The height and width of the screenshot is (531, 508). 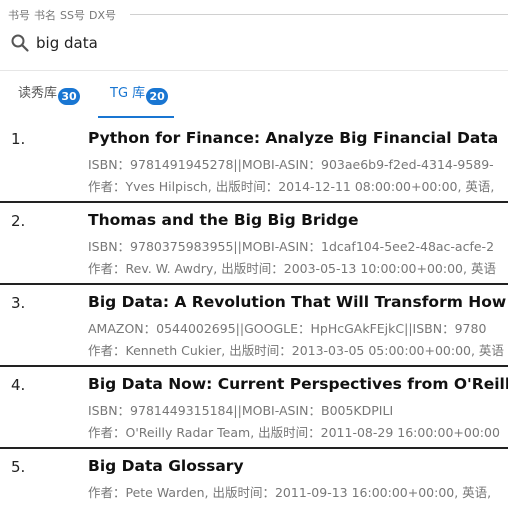 What do you see at coordinates (256, 43) in the screenshot?
I see `search-input` at bounding box center [256, 43].